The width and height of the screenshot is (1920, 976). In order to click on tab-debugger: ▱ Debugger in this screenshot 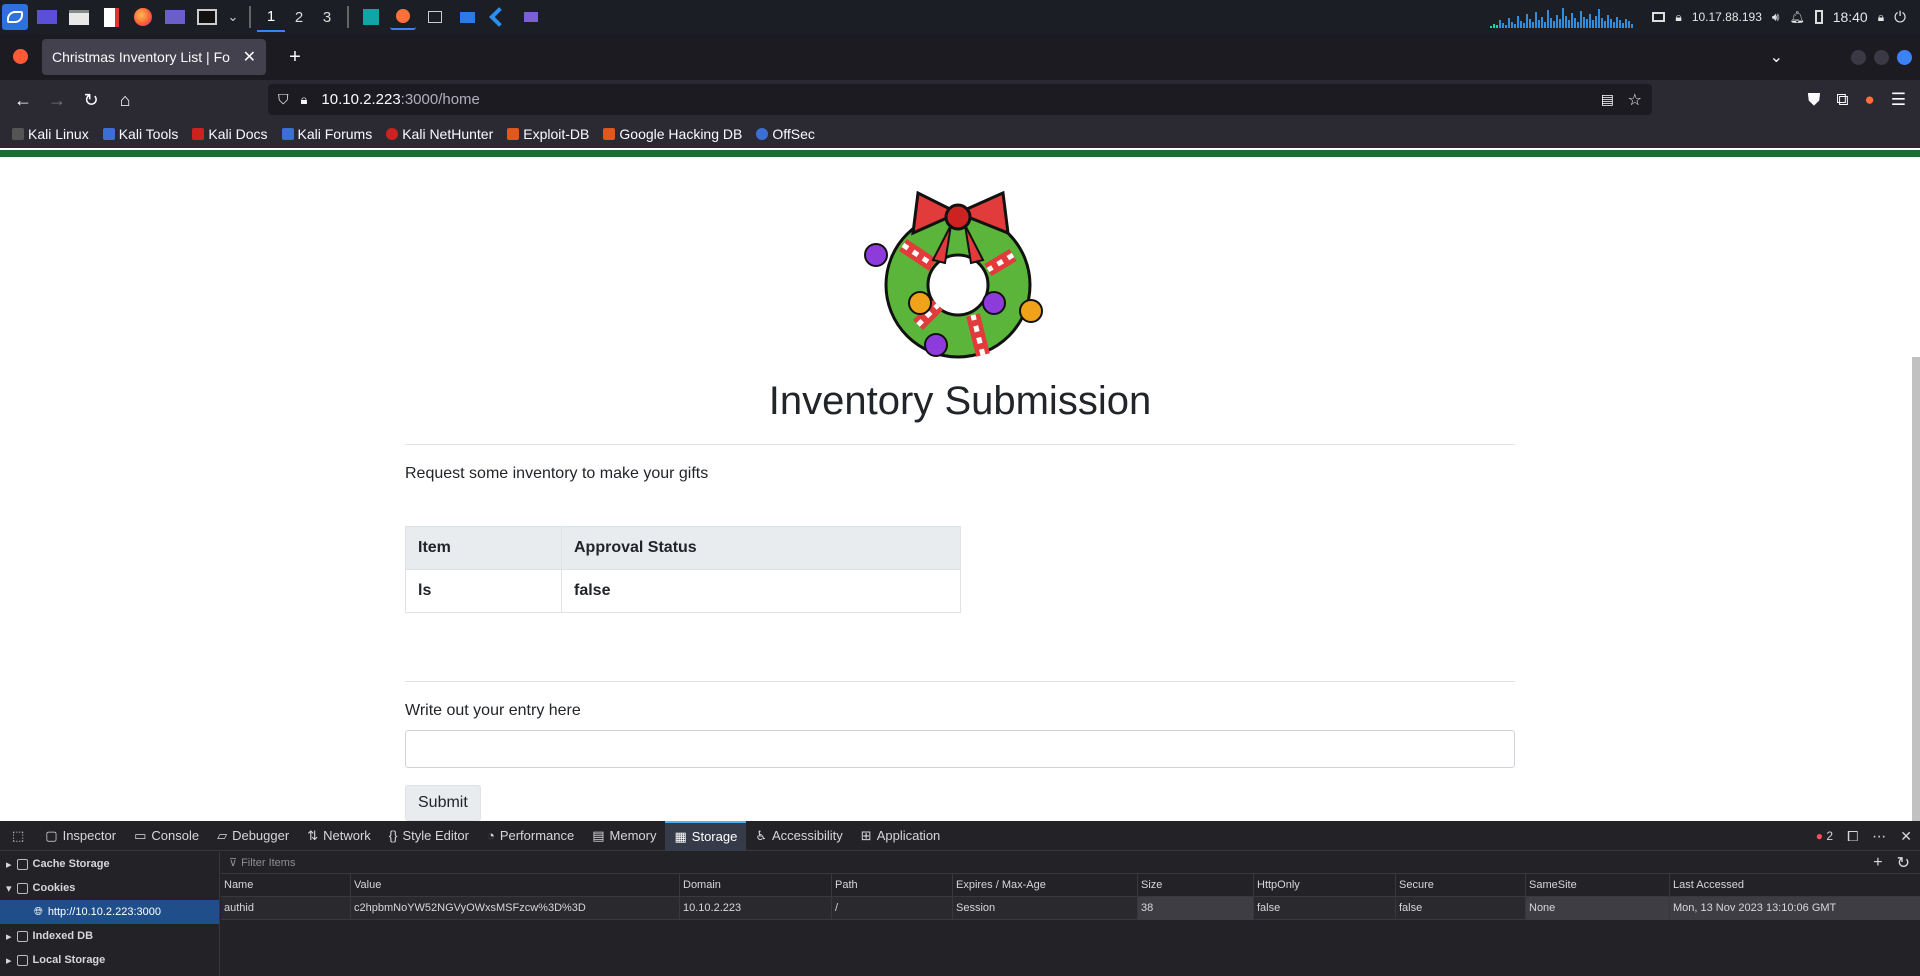, I will do `click(253, 836)`.